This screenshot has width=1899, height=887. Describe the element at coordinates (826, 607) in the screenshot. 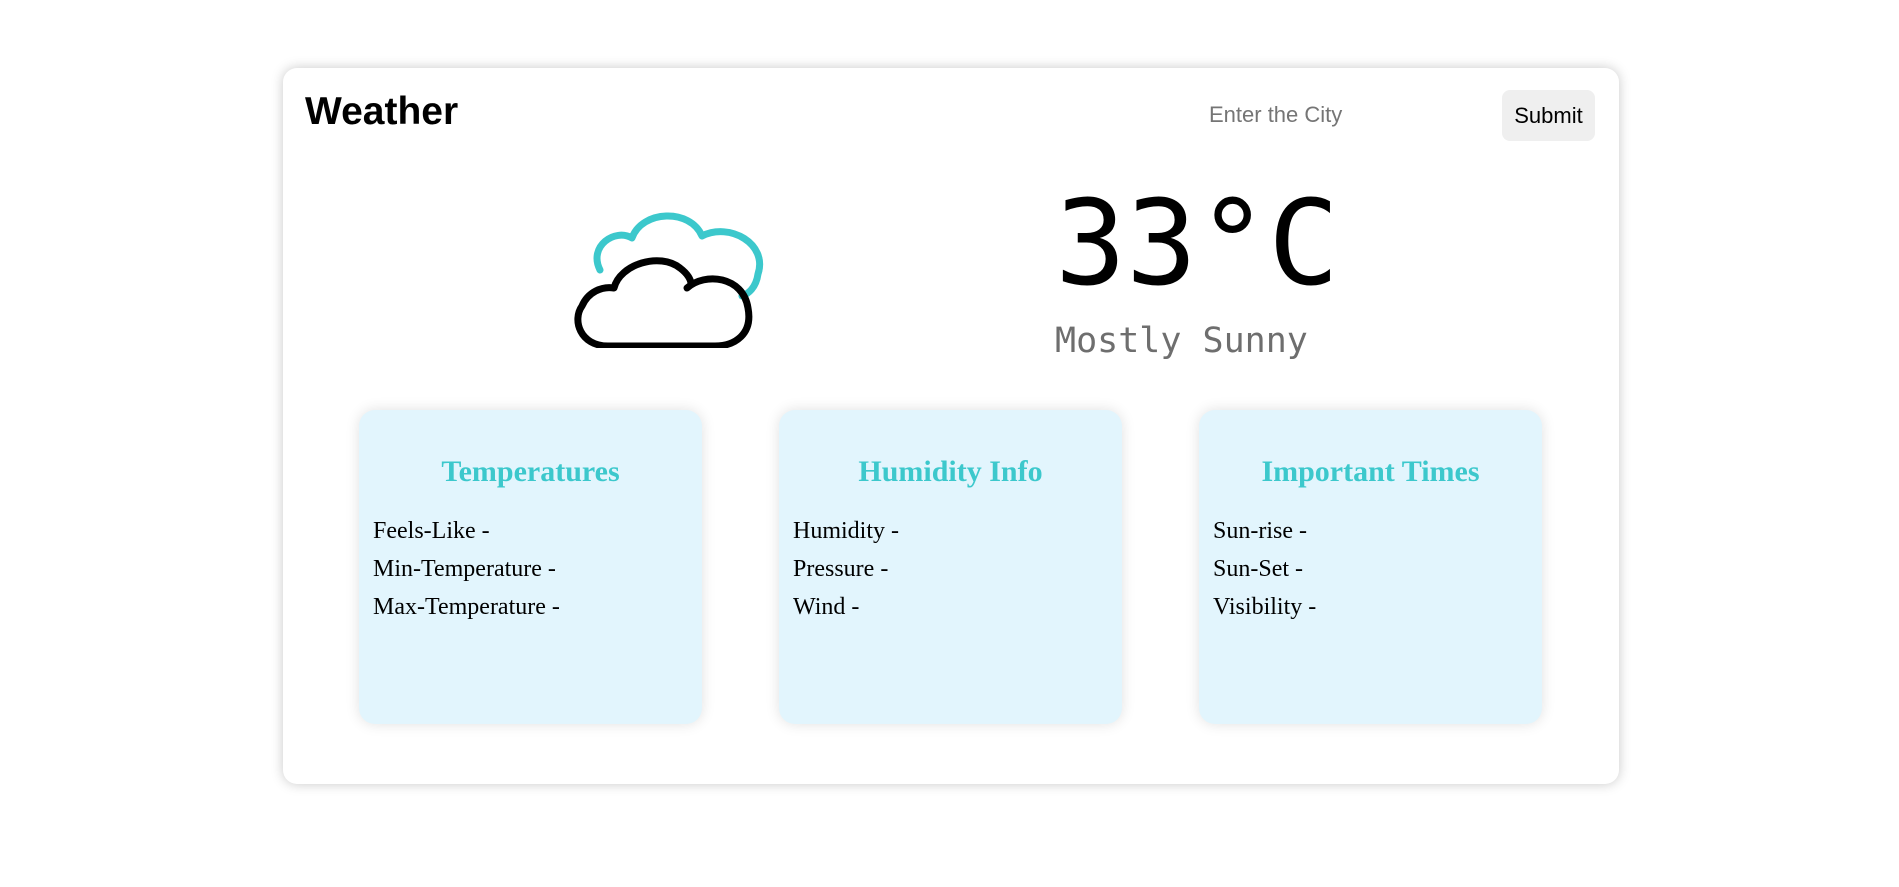

I see `wind-item: Wind -` at that location.